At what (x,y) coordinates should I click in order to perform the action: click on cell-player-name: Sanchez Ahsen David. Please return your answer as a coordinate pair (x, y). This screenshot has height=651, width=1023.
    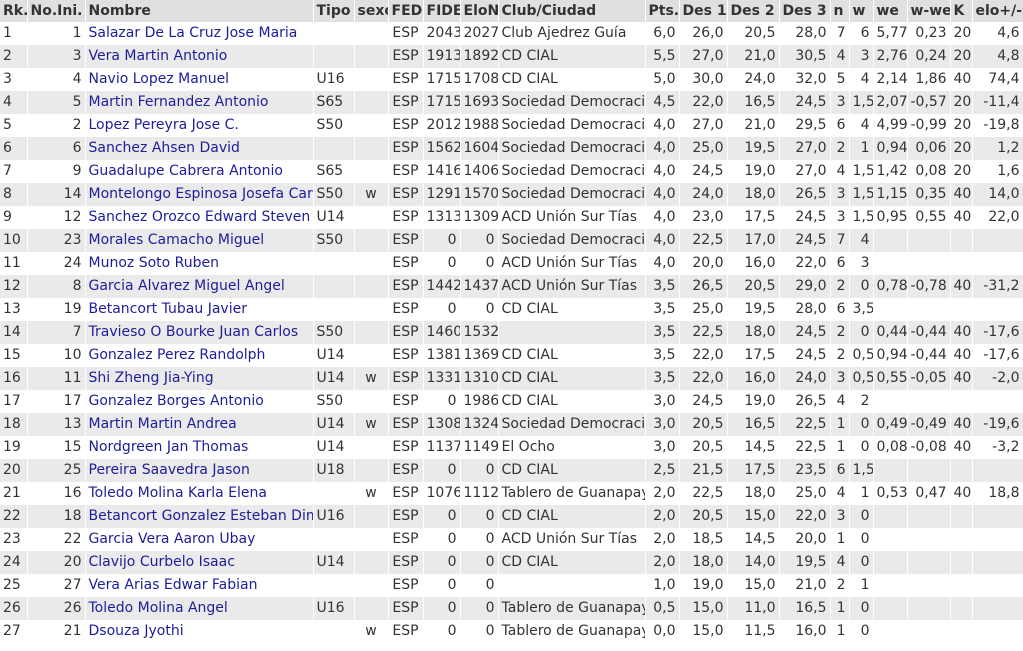
    Looking at the image, I should click on (199, 148).